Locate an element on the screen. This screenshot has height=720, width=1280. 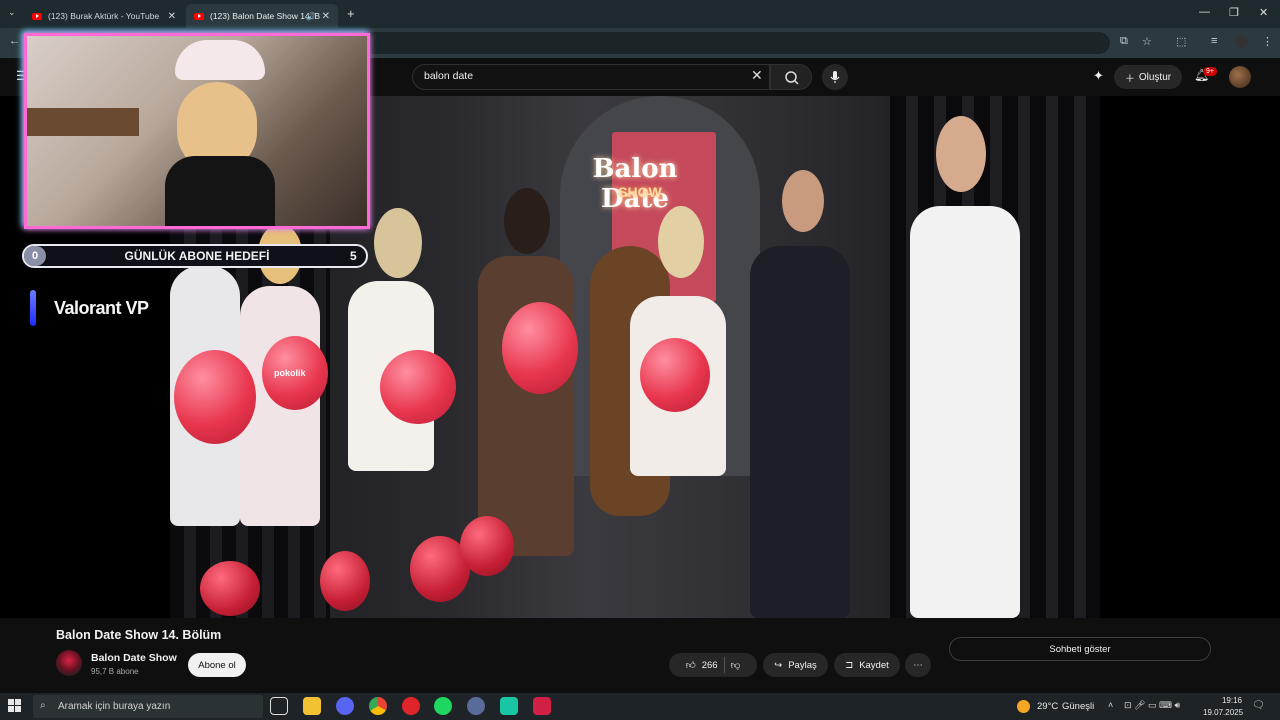
tab-label: (123) Balon Date Show 14. B is located at coordinates (265, 16).